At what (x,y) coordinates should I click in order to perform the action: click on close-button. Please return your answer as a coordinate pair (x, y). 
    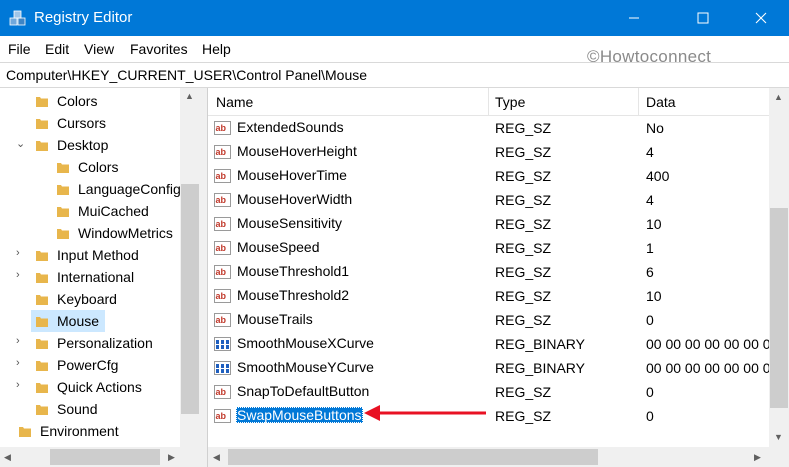
    Looking at the image, I should click on (761, 18).